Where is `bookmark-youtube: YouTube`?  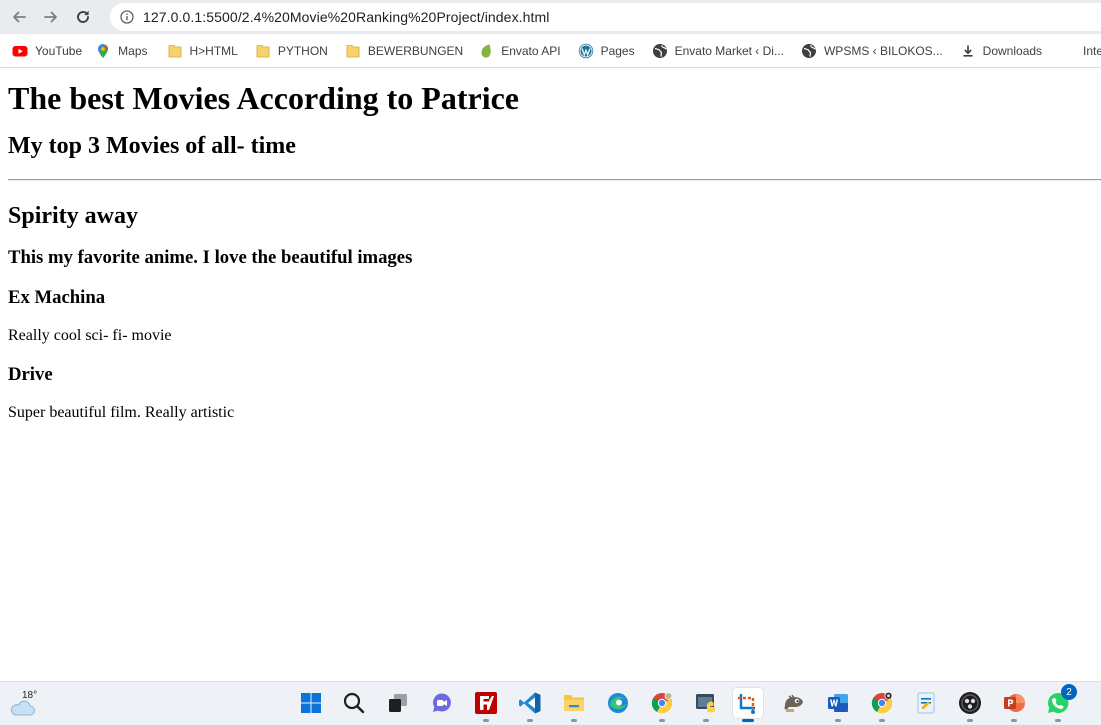 bookmark-youtube: YouTube is located at coordinates (44, 51).